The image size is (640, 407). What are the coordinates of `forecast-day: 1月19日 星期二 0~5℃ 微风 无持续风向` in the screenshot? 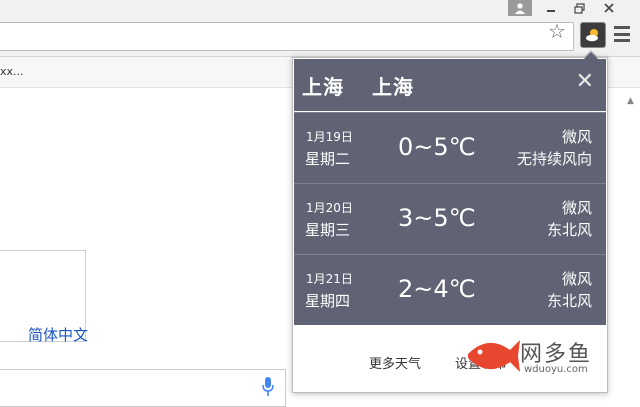 It's located at (450, 147).